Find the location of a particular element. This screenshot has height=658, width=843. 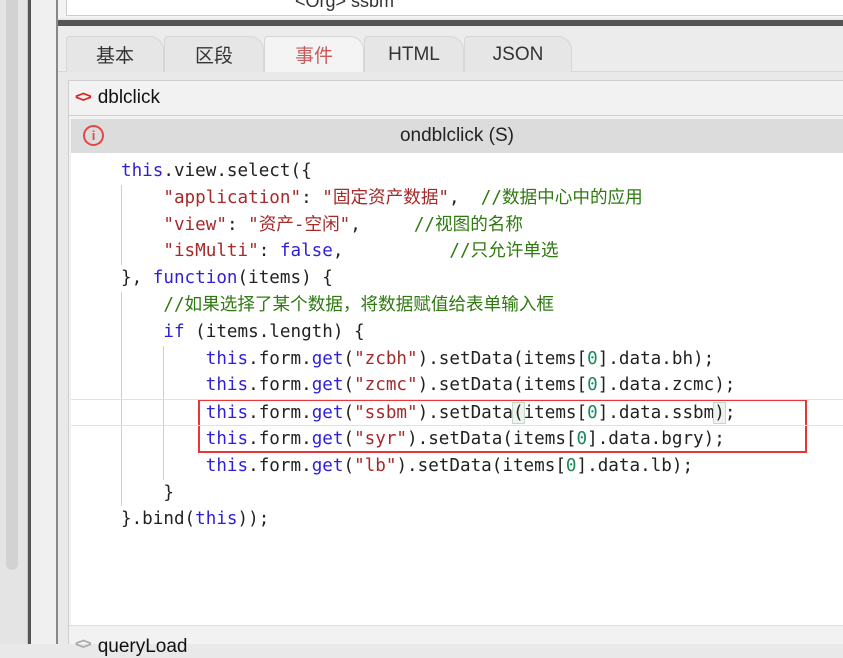

function-label: ondblclick (S) is located at coordinates (457, 135).